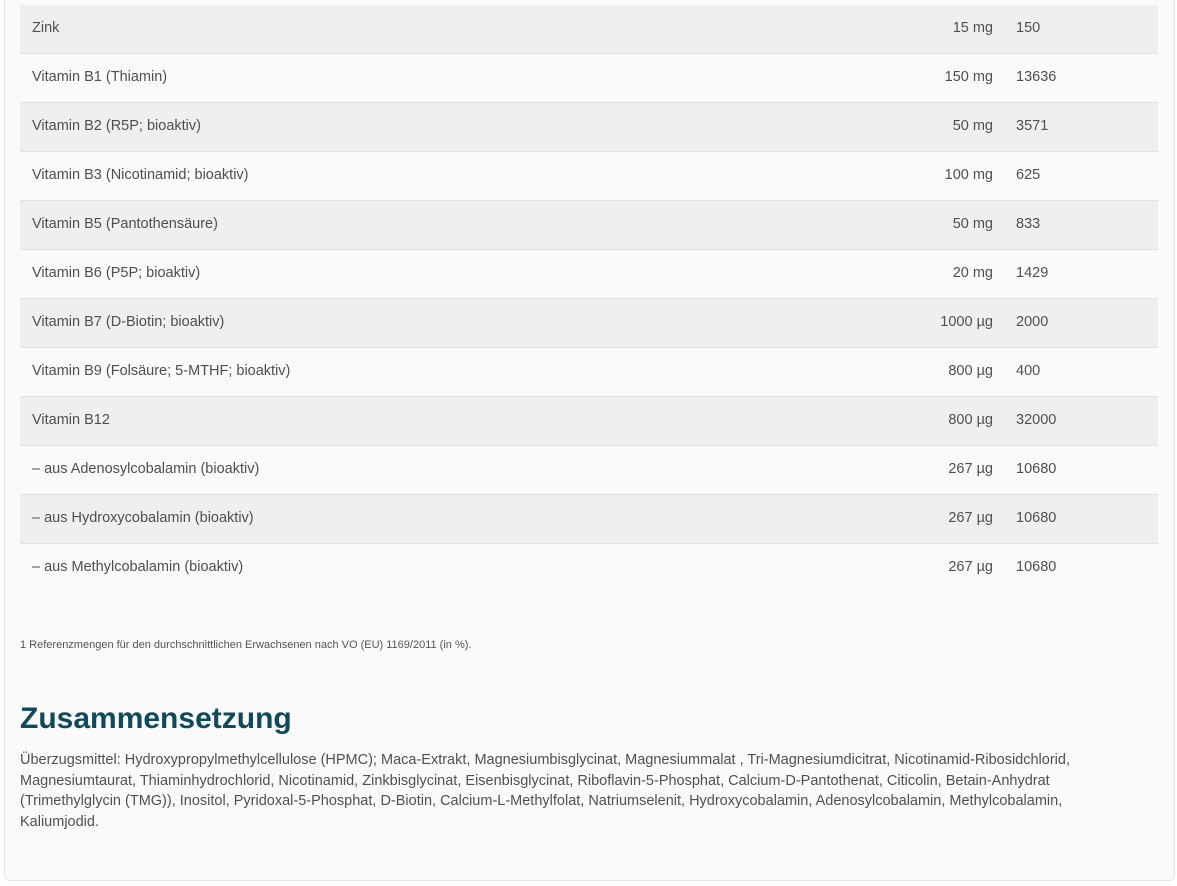  I want to click on nutrient-reference-percent: 150, so click(1028, 28).